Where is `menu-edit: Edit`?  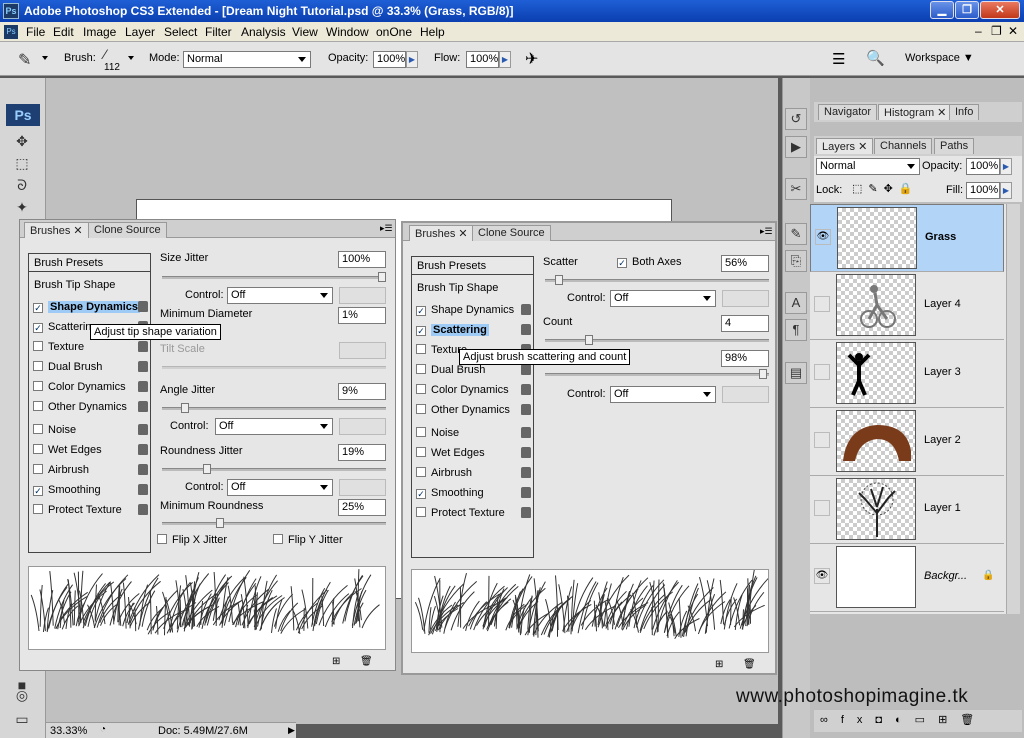
menu-edit: Edit is located at coordinates (63, 32).